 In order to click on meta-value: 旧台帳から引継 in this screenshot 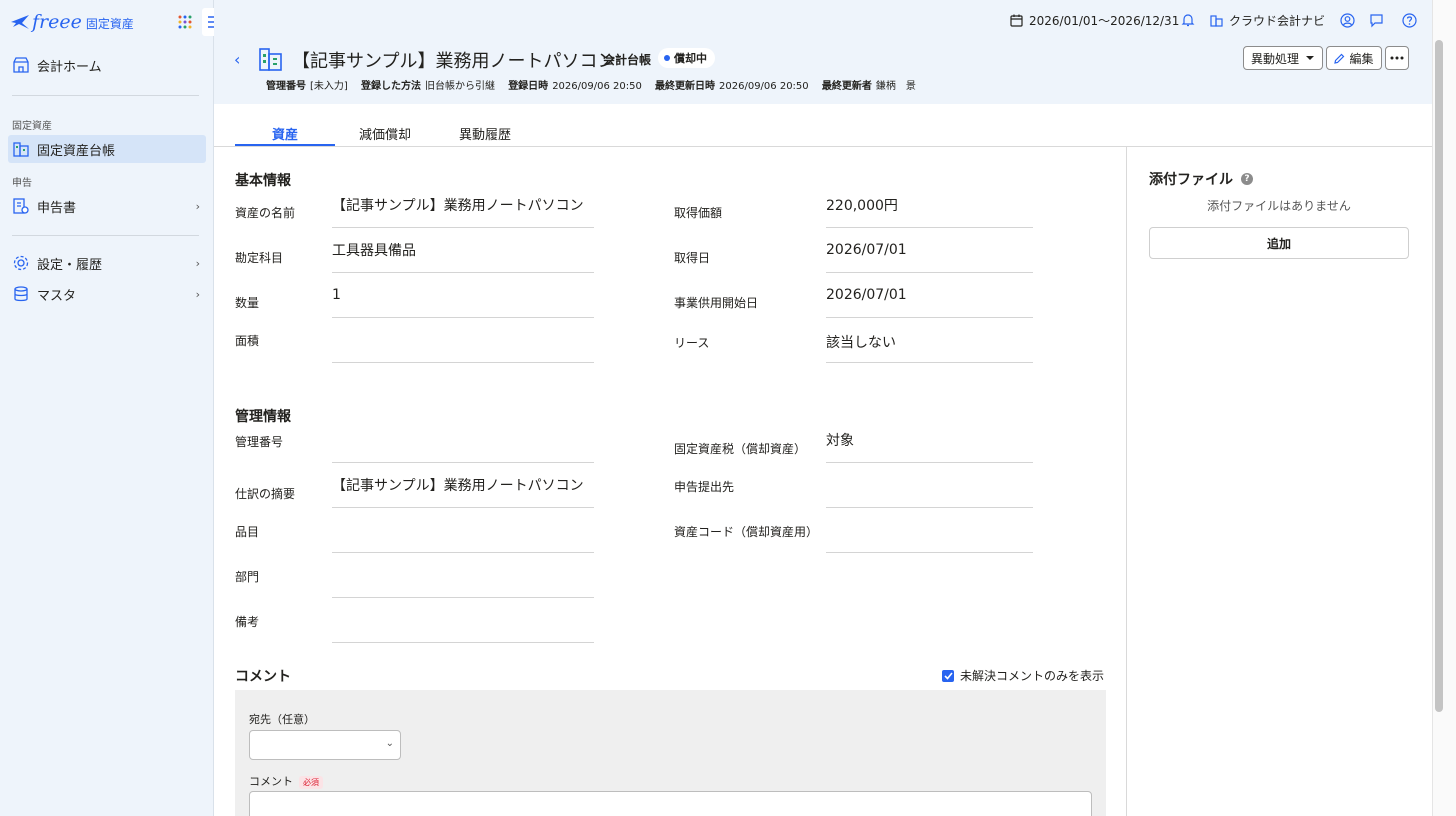, I will do `click(460, 86)`.